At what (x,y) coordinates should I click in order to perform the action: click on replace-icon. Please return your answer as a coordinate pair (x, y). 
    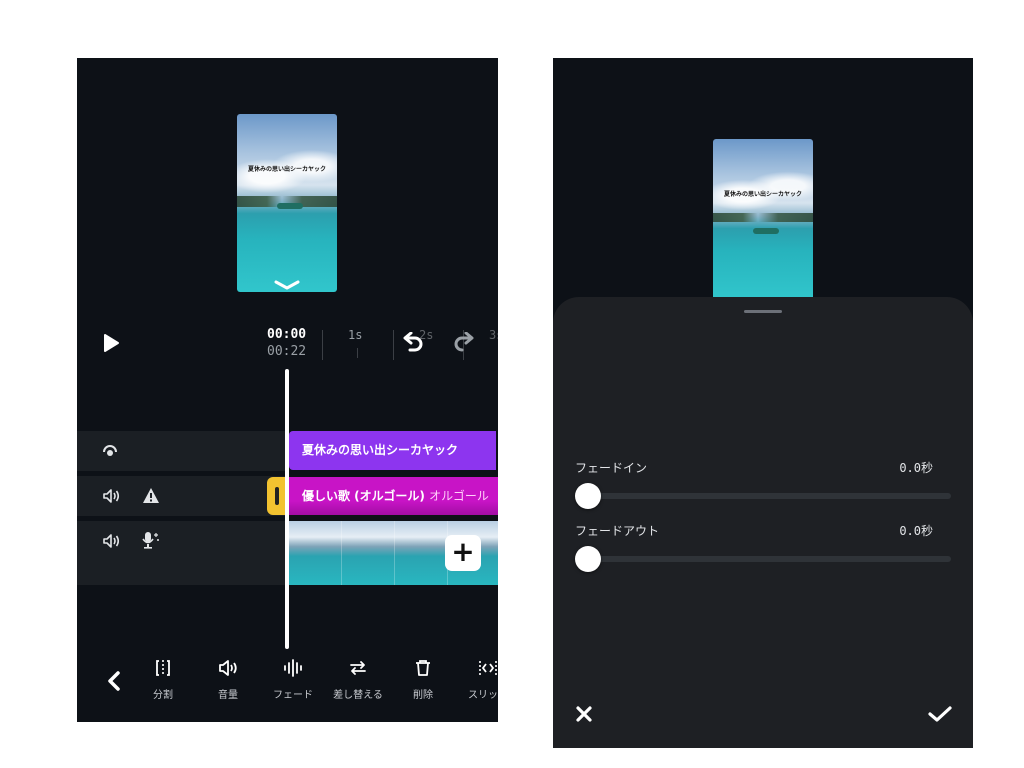
    Looking at the image, I should click on (358, 668).